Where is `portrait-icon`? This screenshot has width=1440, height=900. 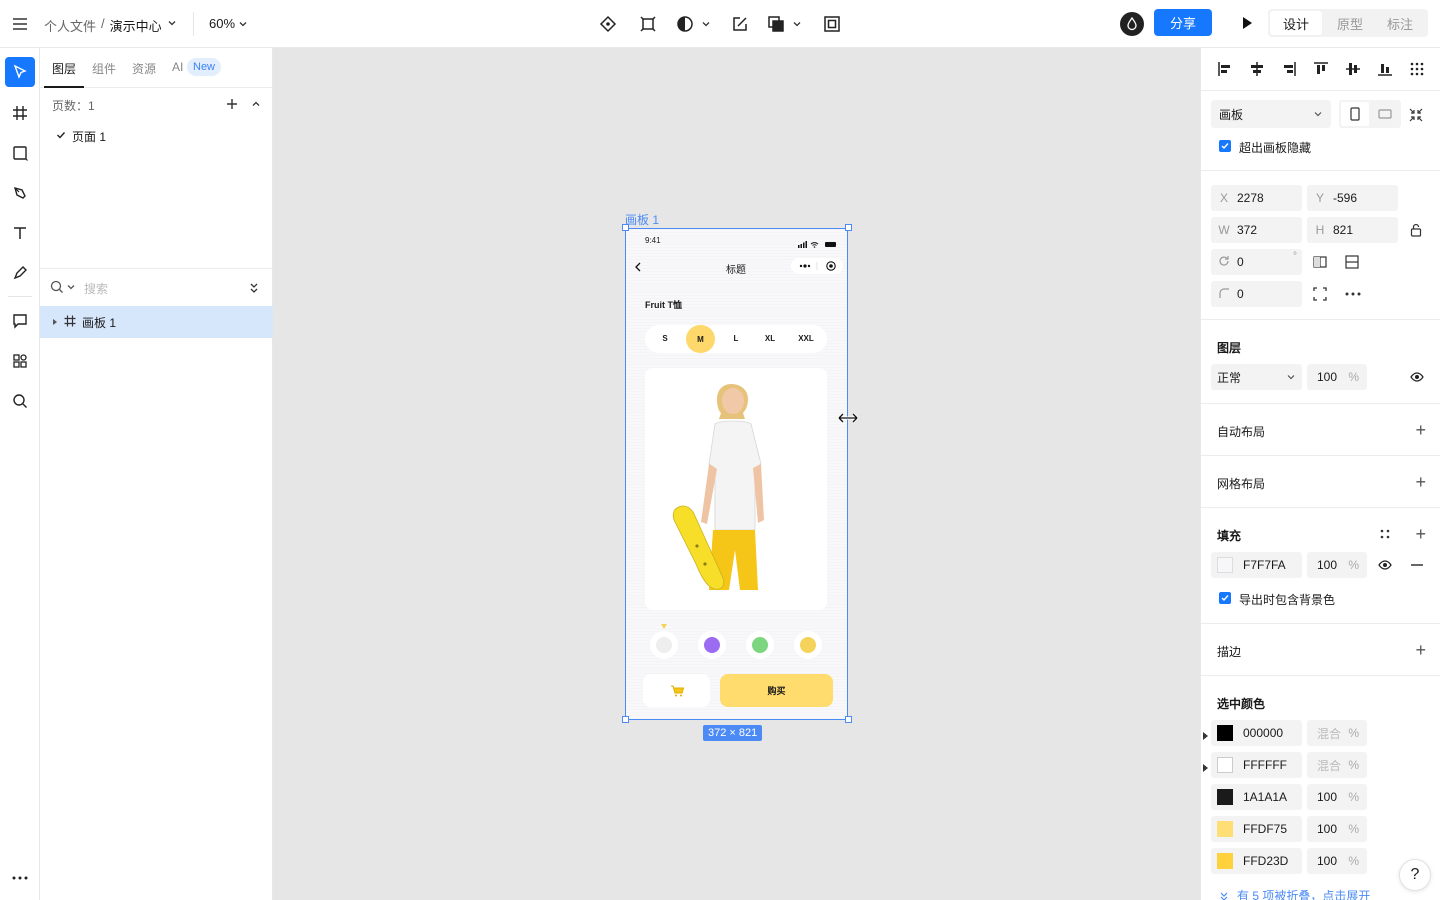
portrait-icon is located at coordinates (1355, 114).